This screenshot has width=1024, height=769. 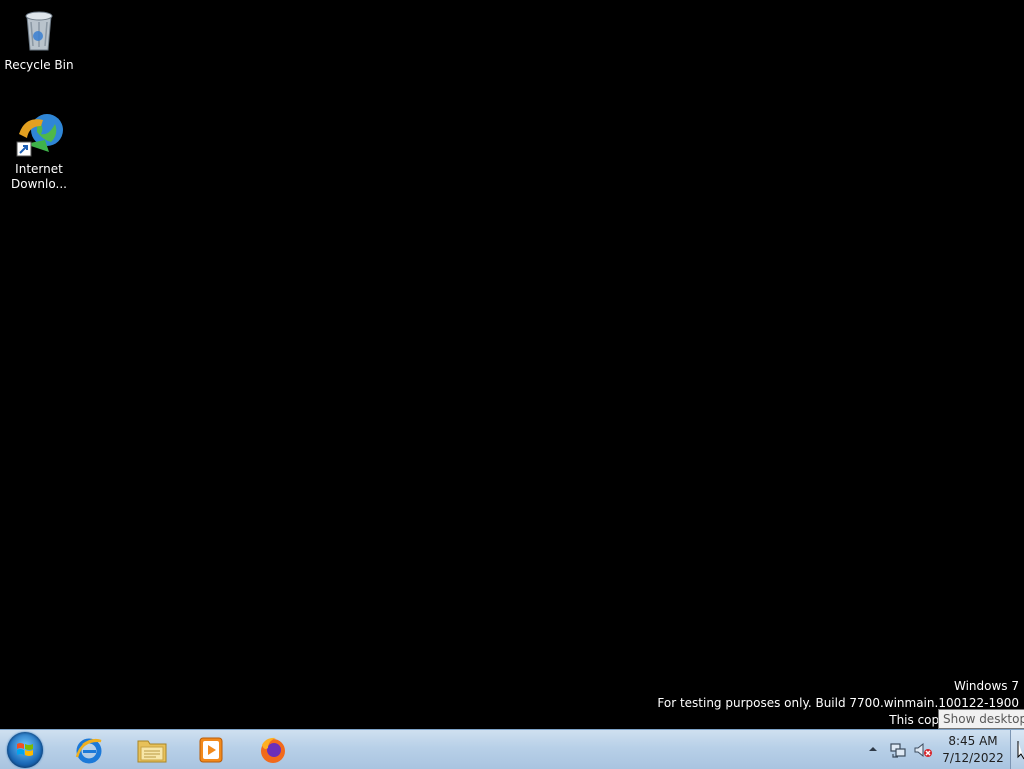 I want to click on folder-icon, so click(x=152, y=751).